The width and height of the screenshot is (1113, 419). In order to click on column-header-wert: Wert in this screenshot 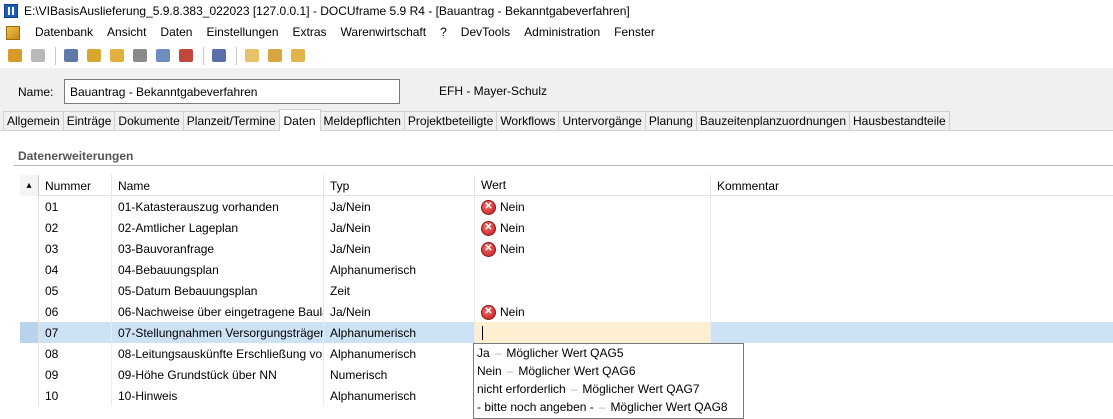, I will do `click(593, 185)`.